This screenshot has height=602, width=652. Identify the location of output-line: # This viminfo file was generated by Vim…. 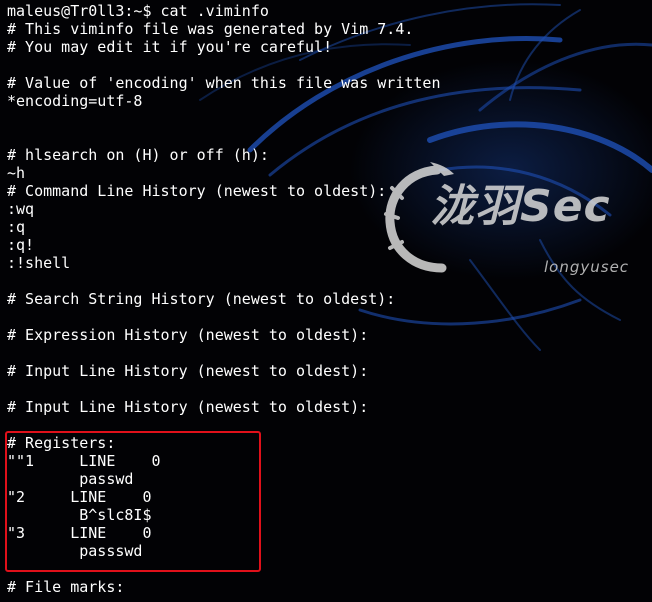
(210, 29).